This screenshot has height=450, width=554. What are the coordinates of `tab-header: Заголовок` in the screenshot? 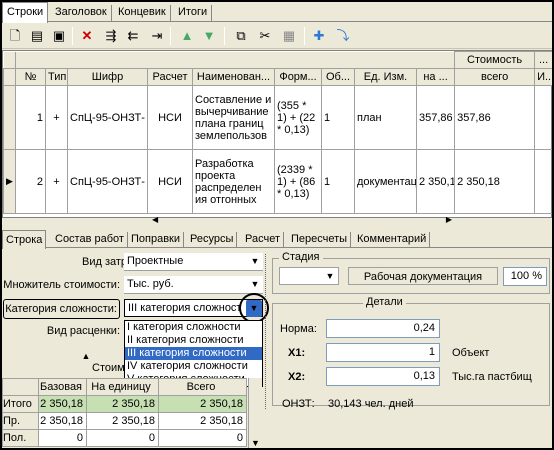 It's located at (81, 13).